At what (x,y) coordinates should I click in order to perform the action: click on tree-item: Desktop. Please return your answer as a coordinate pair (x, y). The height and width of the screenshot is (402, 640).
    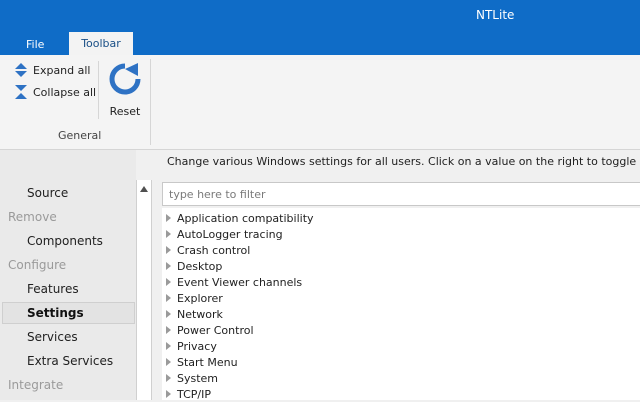
    Looking at the image, I should click on (192, 266).